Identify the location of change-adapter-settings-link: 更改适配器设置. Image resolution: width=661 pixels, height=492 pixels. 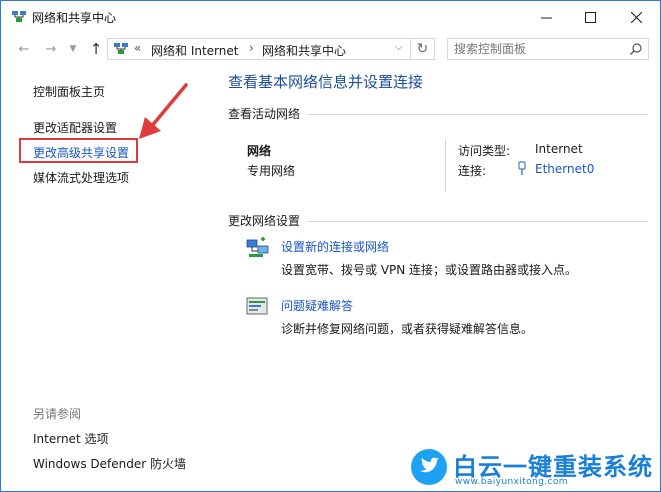
(75, 127).